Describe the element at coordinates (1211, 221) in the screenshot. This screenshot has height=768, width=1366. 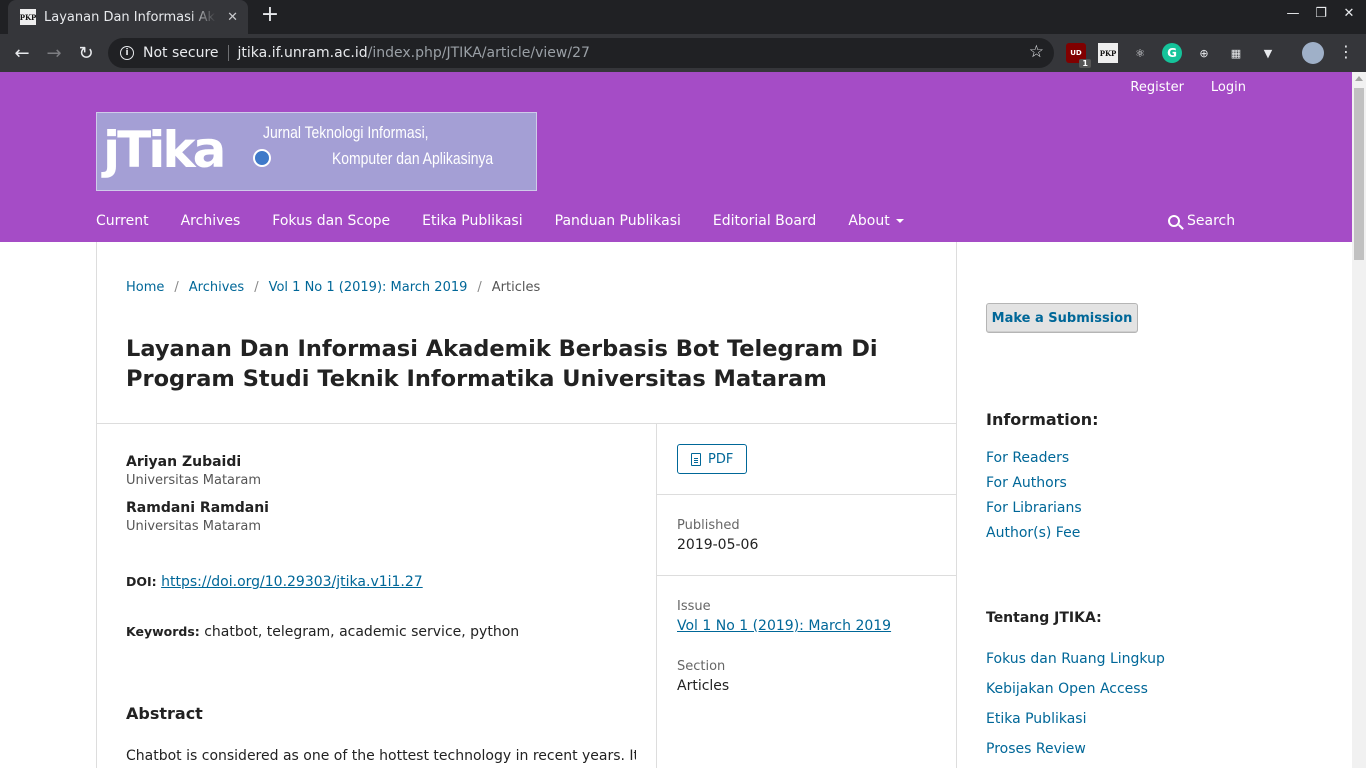
I see `search-label: Search` at that location.